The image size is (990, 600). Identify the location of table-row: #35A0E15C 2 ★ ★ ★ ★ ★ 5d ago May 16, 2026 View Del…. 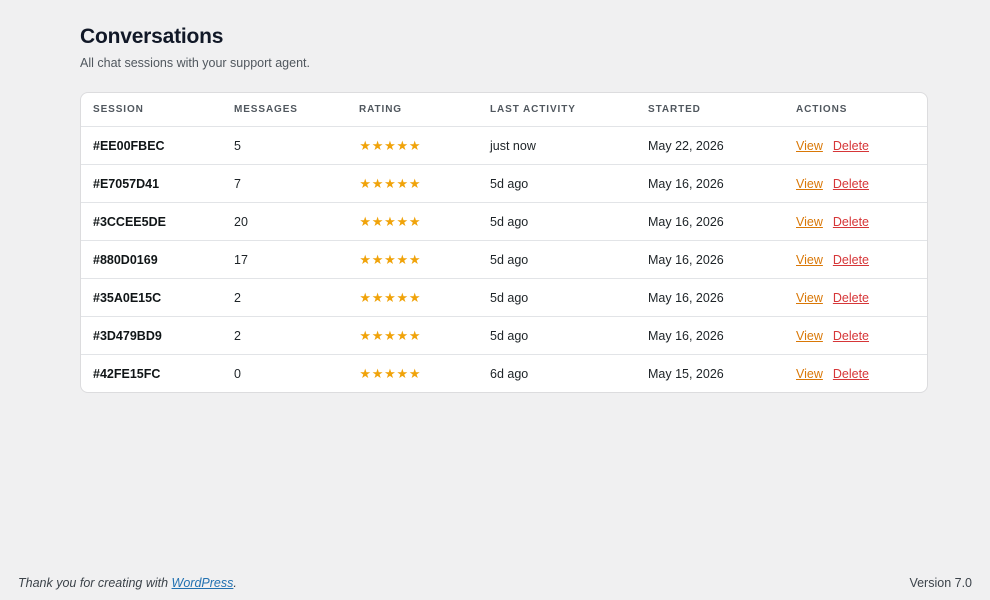
(504, 297).